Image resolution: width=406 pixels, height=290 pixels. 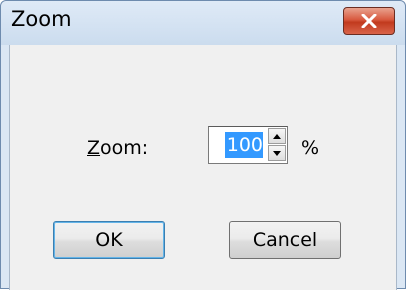 What do you see at coordinates (41, 19) in the screenshot?
I see `window-title: Zoom` at bounding box center [41, 19].